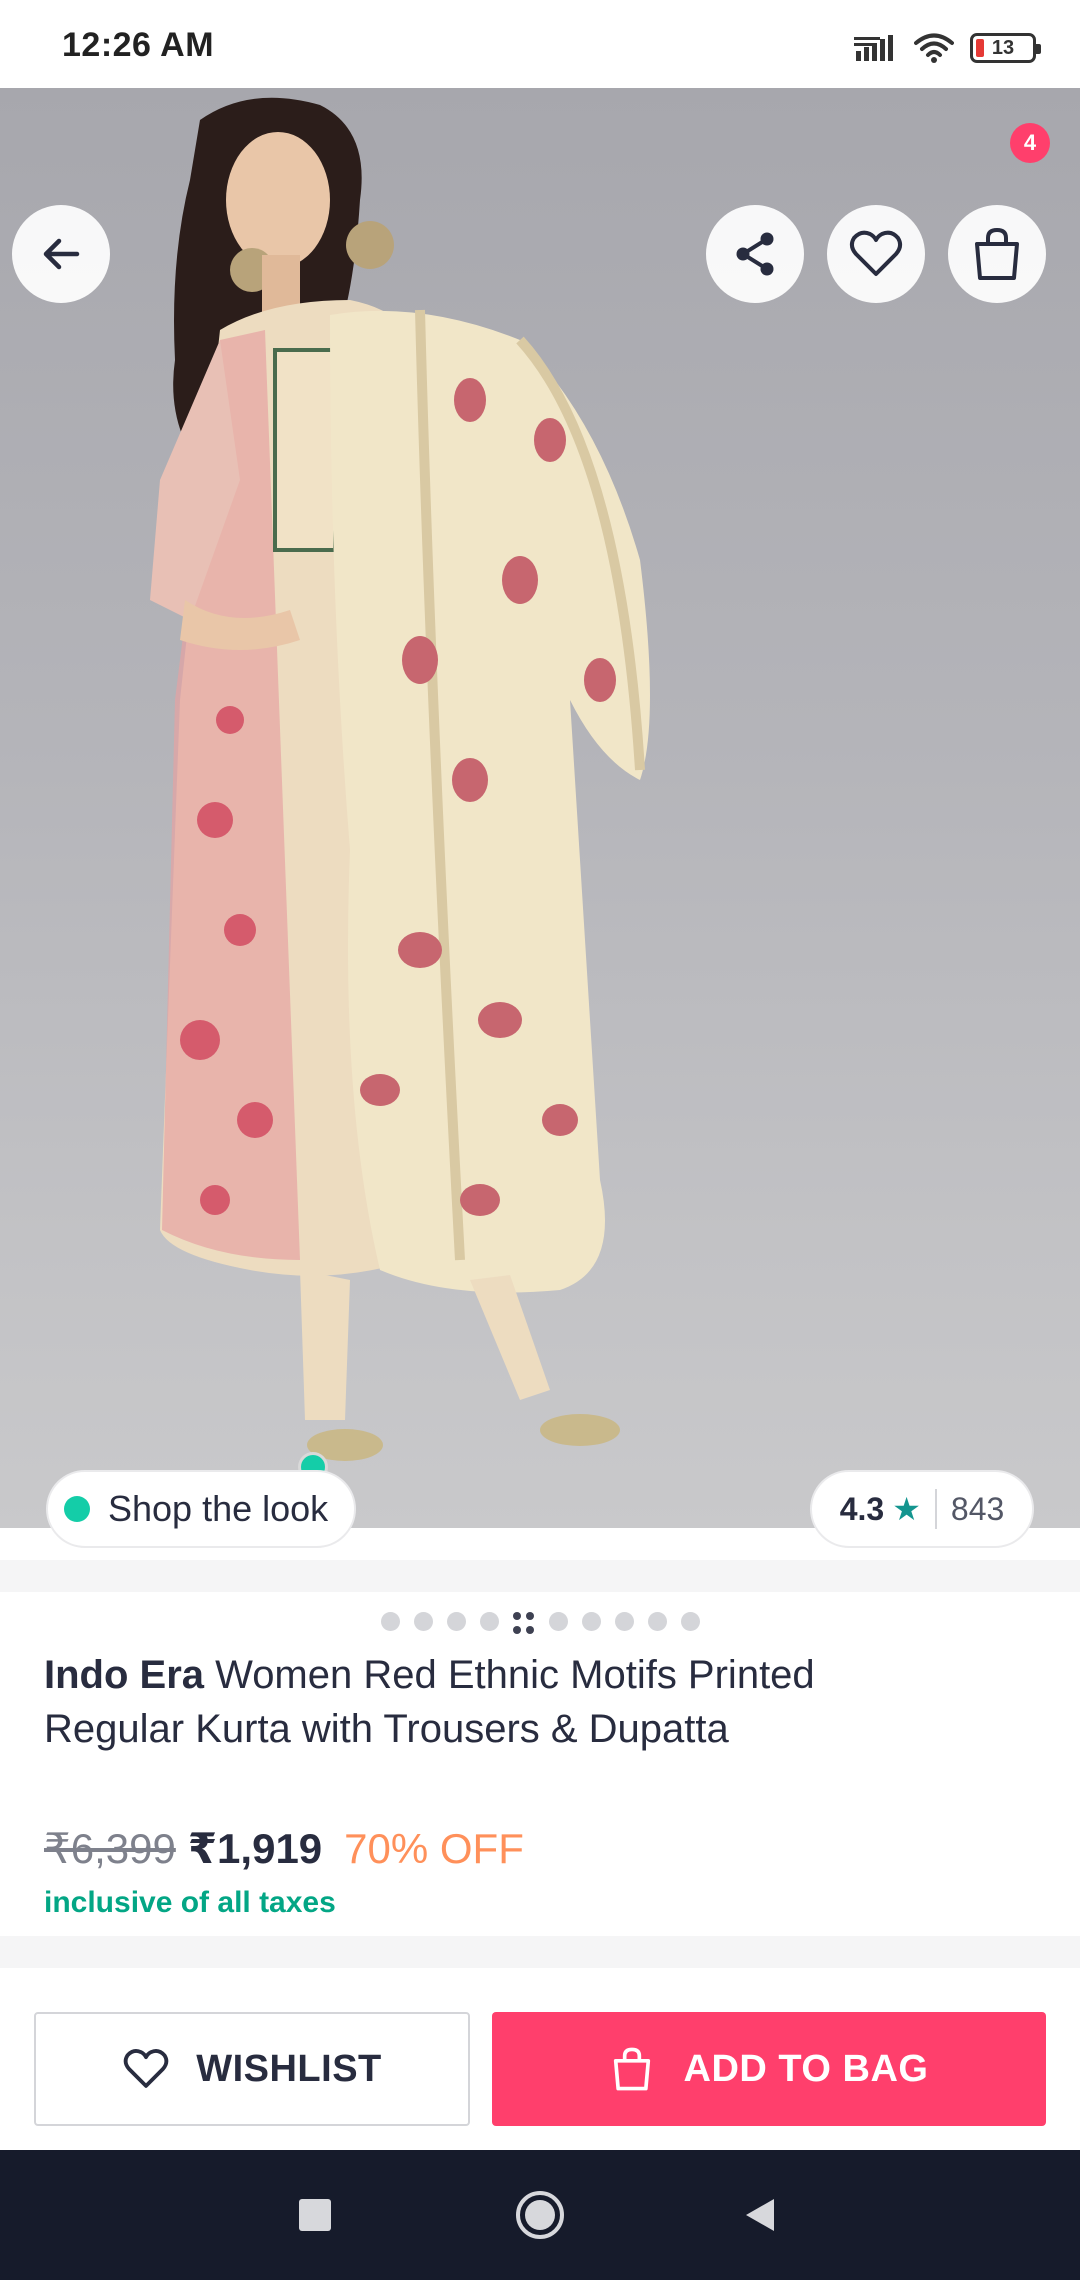 This screenshot has height=2280, width=1080. I want to click on green-dot-icon, so click(77, 1509).